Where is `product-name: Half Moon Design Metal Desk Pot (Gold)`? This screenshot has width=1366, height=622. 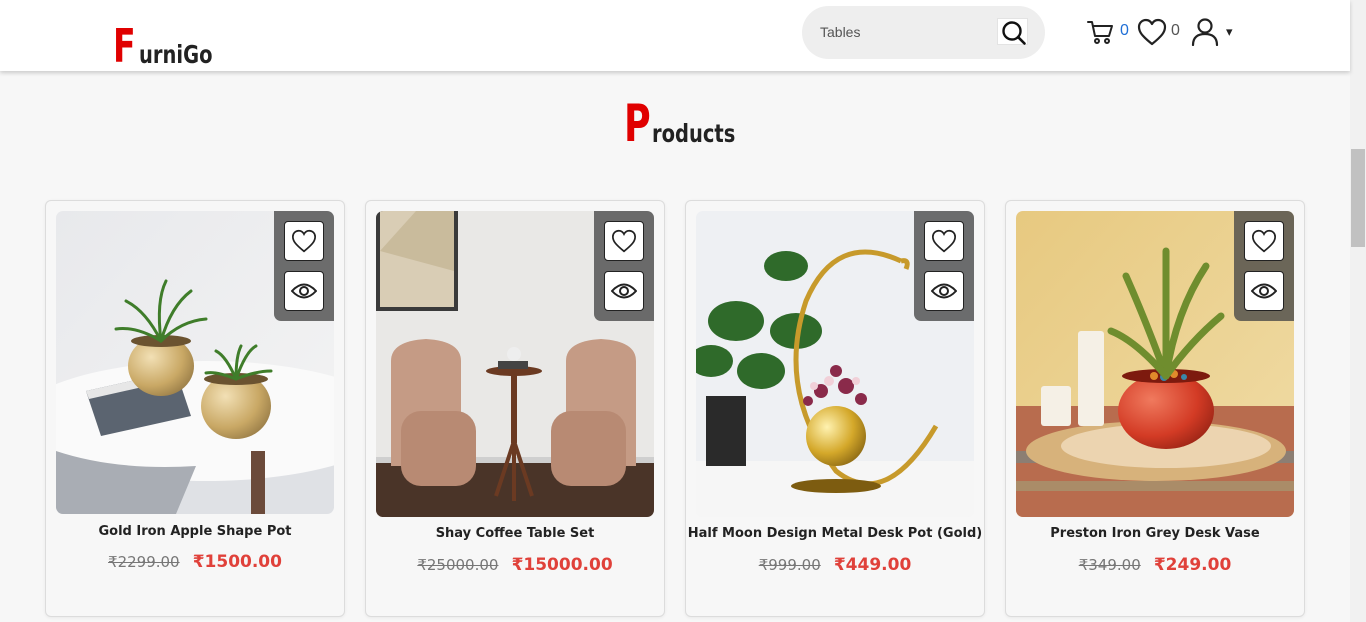 product-name: Half Moon Design Metal Desk Pot (Gold) is located at coordinates (835, 533).